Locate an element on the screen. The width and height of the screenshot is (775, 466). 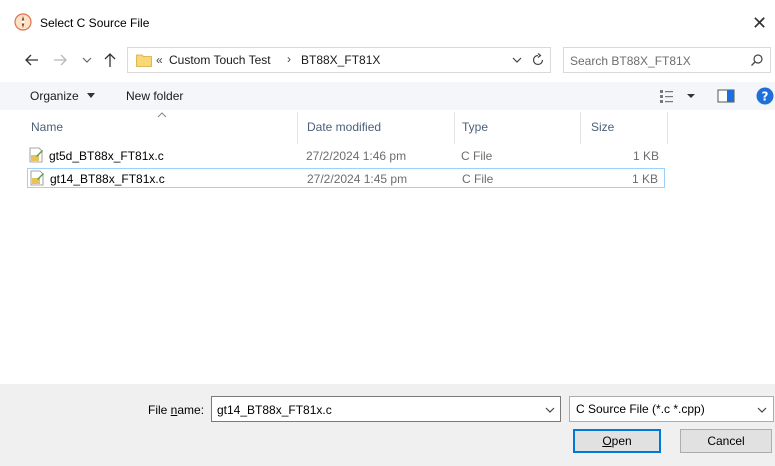
app-logo-icon is located at coordinates (23, 22).